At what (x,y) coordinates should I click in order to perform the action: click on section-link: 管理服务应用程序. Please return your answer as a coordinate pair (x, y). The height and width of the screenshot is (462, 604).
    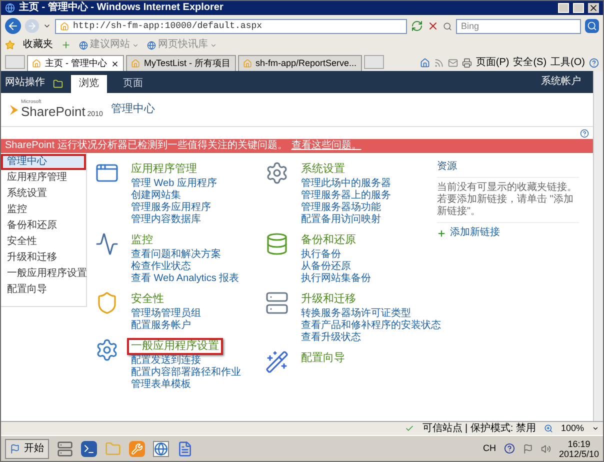
    Looking at the image, I should click on (171, 208).